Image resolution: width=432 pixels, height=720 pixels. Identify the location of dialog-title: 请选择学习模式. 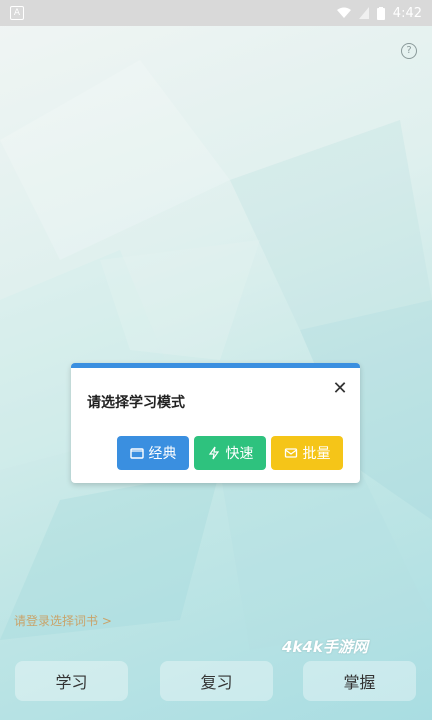
(136, 403).